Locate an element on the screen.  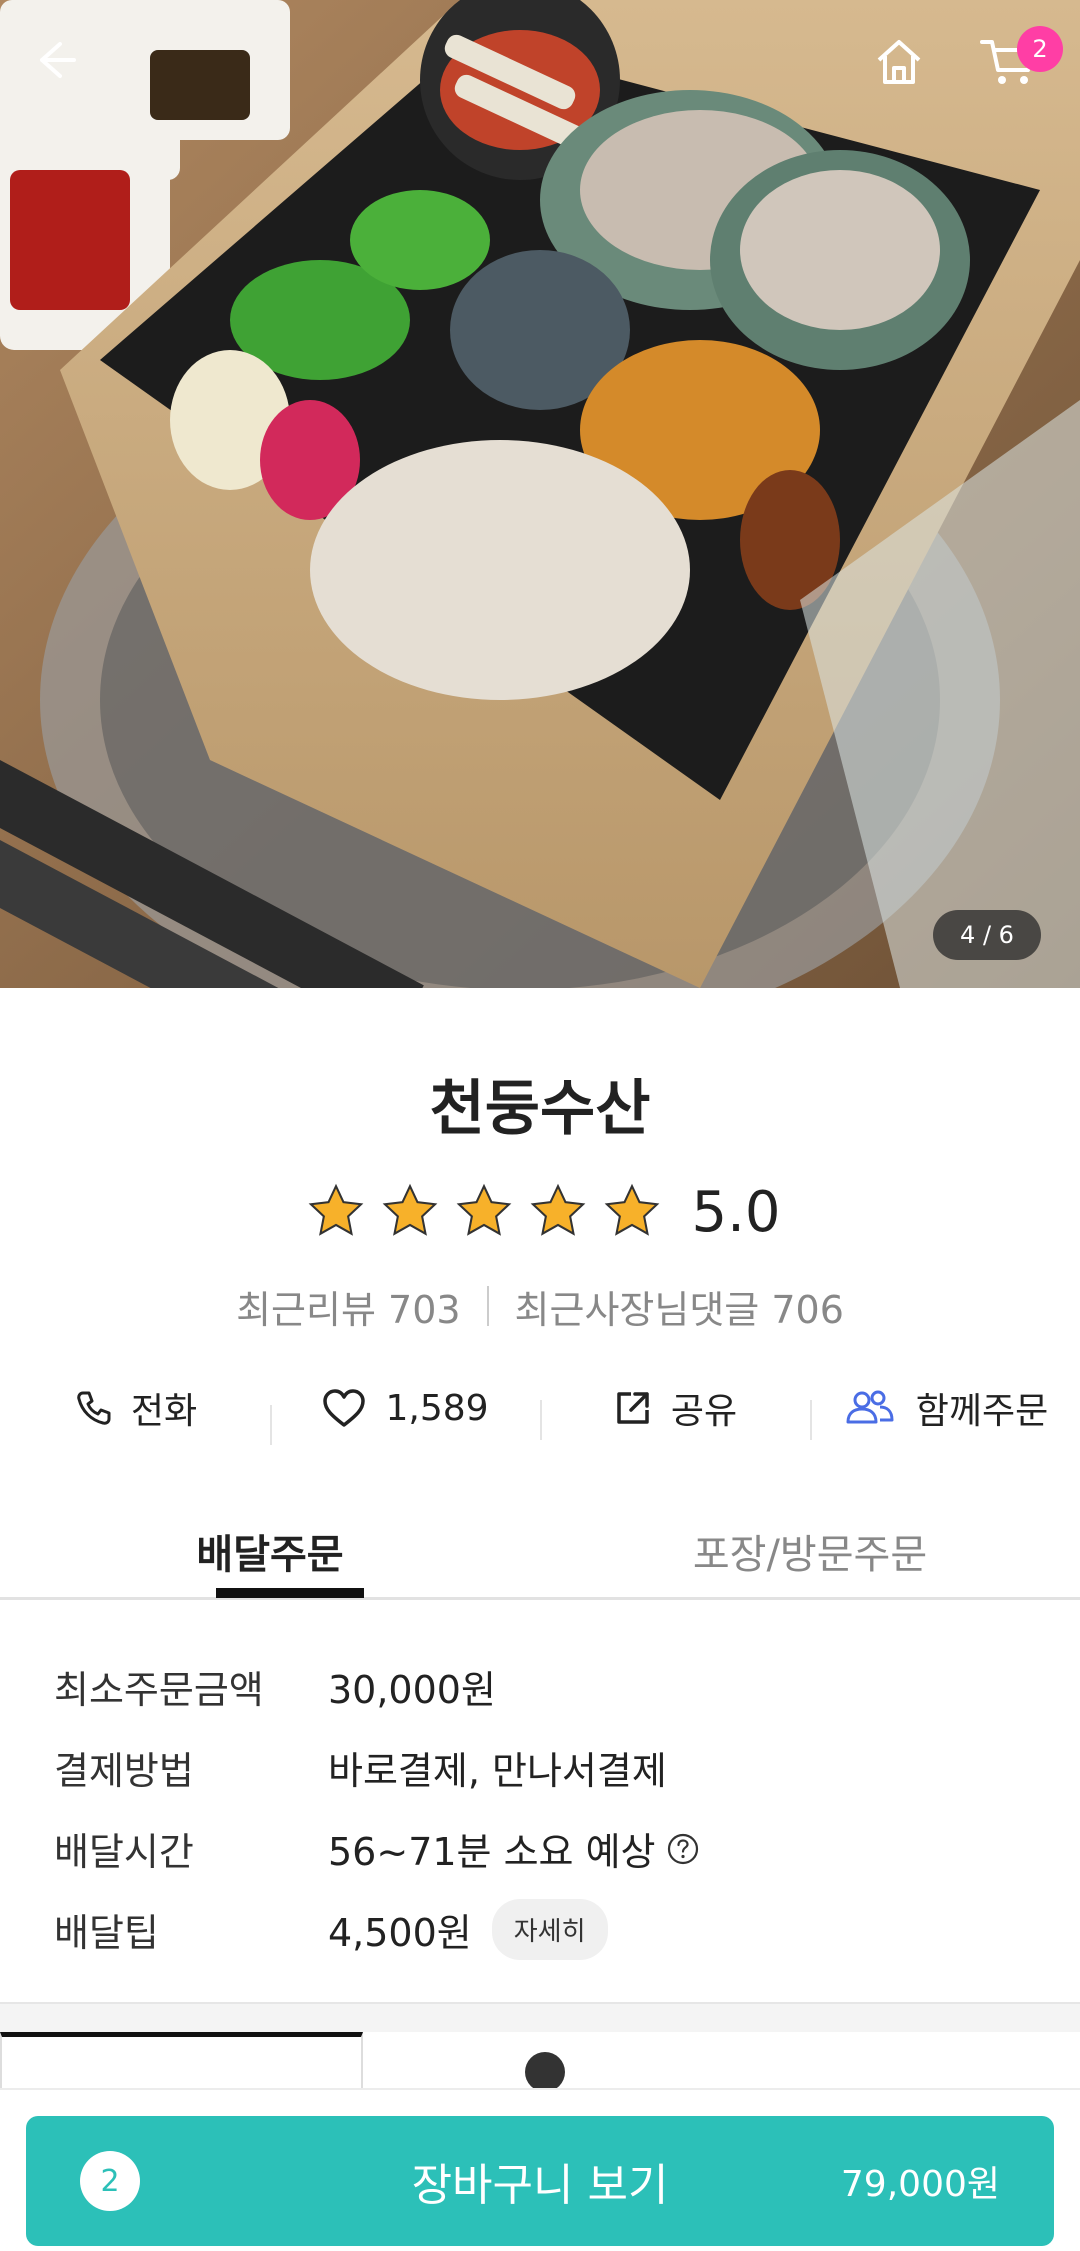
delivery-tip-detail-button: 자세히 is located at coordinates (549, 1929).